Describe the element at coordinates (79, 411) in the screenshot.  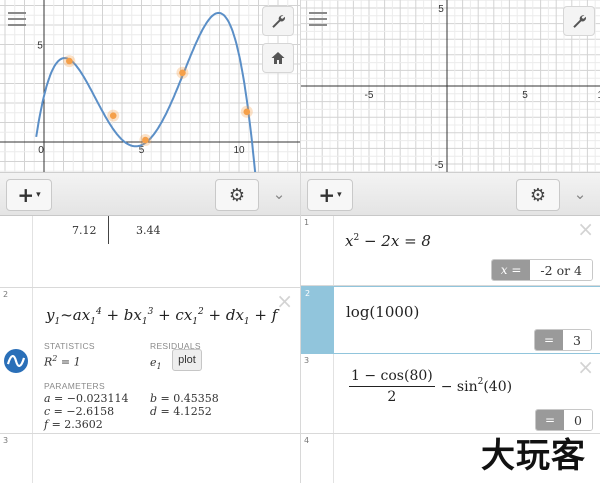
I see `param-c: c = −2.6158` at that location.